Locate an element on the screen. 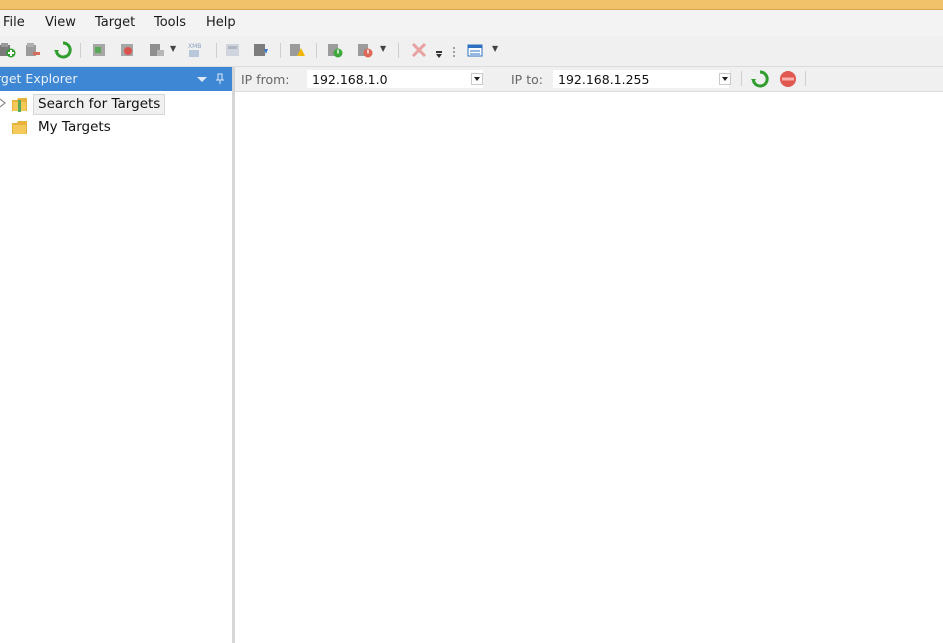 The width and height of the screenshot is (943, 643). panel-menu-icon is located at coordinates (202, 79).